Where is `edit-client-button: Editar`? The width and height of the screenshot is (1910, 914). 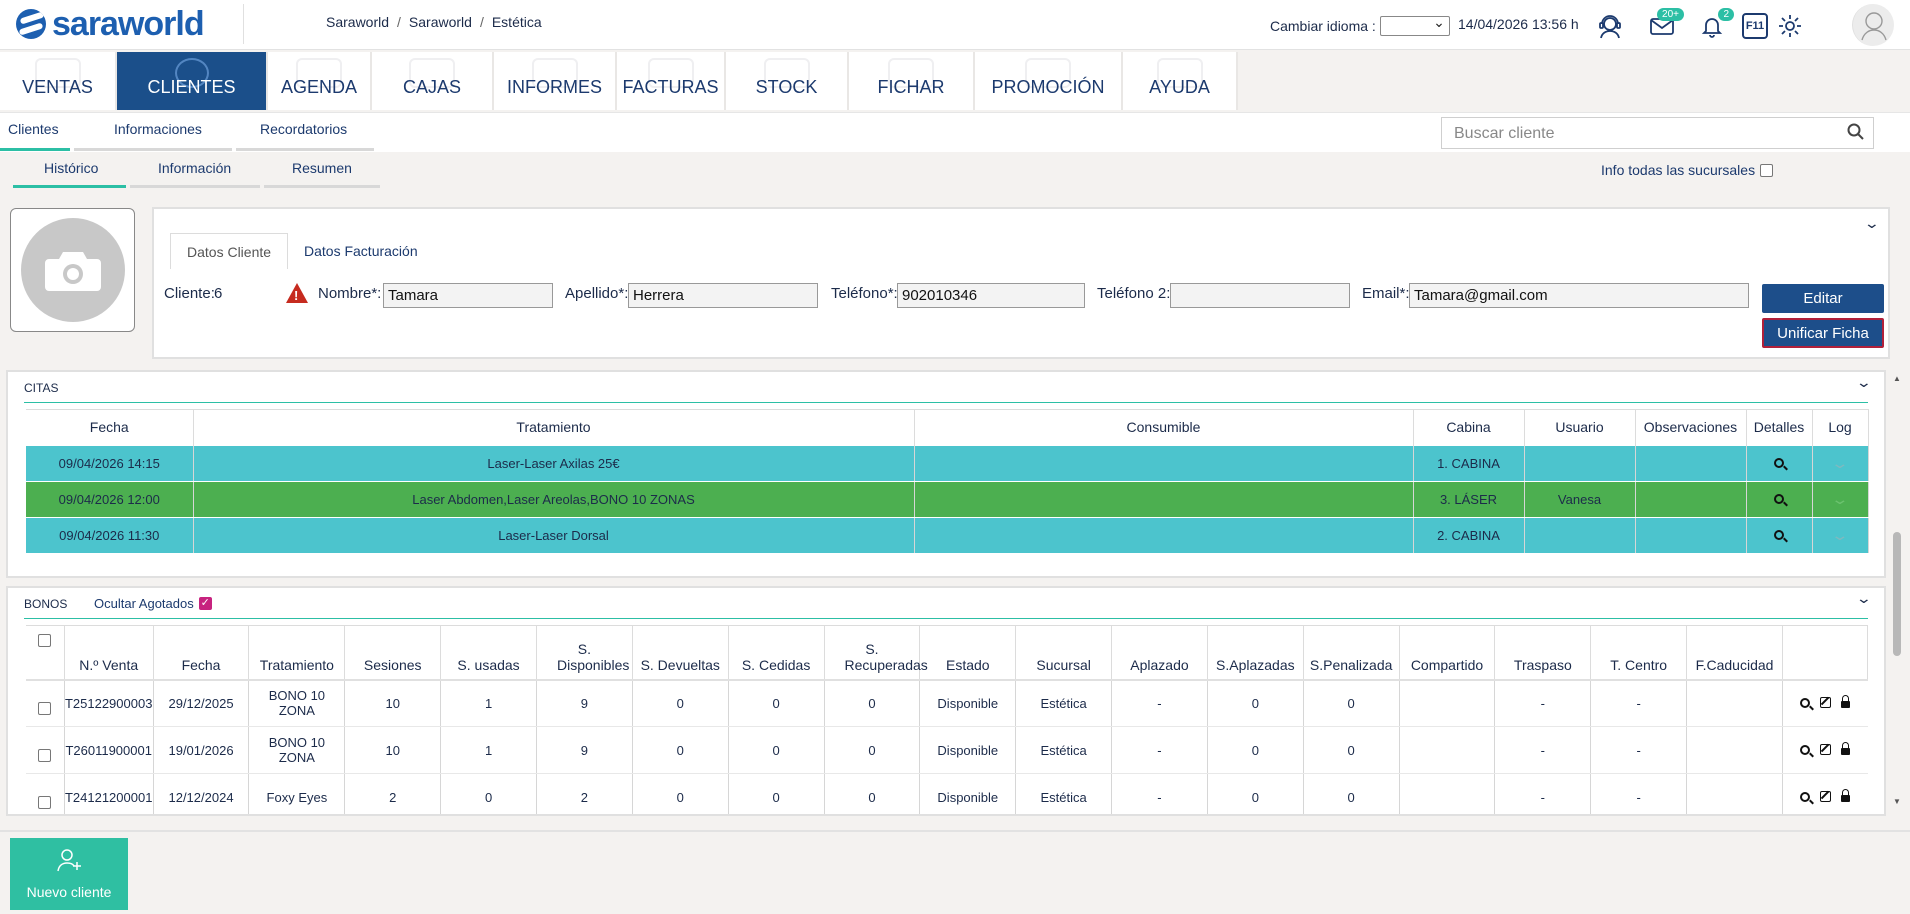 edit-client-button: Editar is located at coordinates (1823, 298).